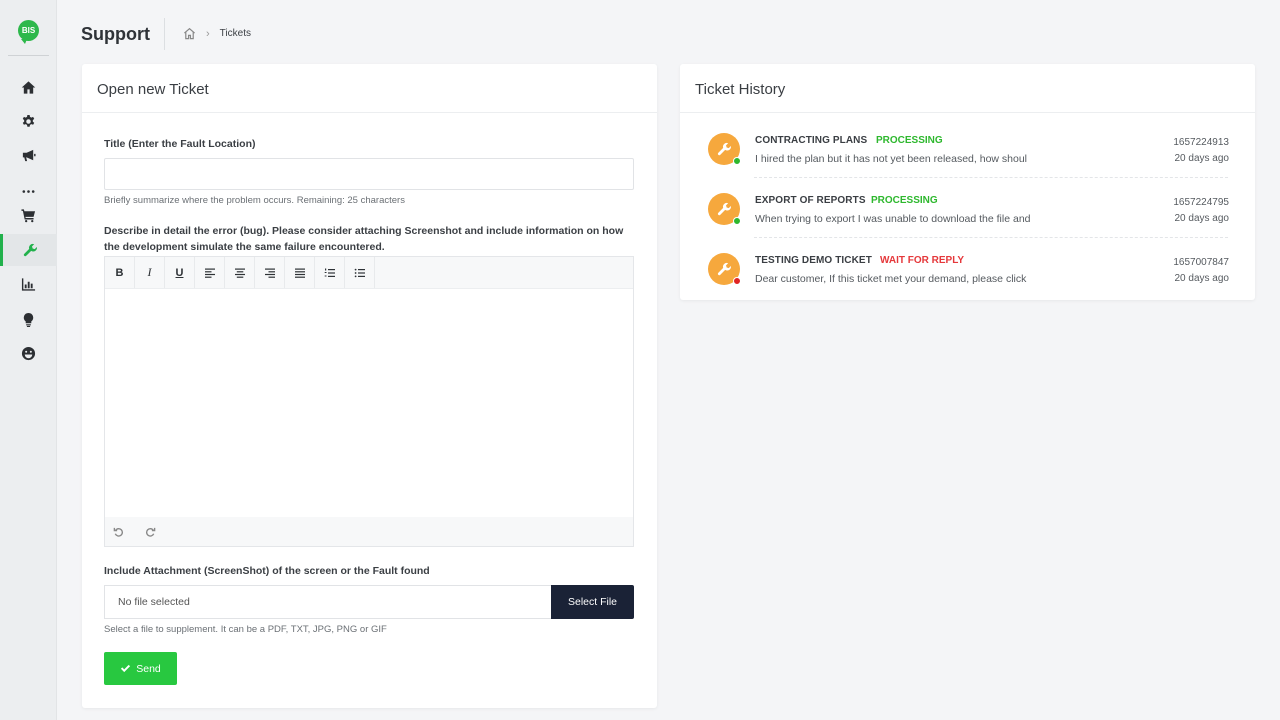 The width and height of the screenshot is (1280, 720). I want to click on gear-icon, so click(28, 120).